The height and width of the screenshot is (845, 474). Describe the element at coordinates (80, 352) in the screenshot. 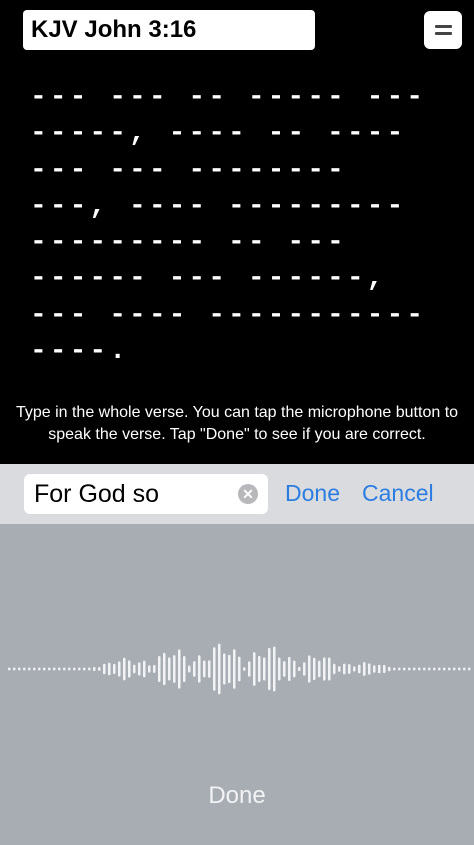

I see `verse-line: ----.` at that location.